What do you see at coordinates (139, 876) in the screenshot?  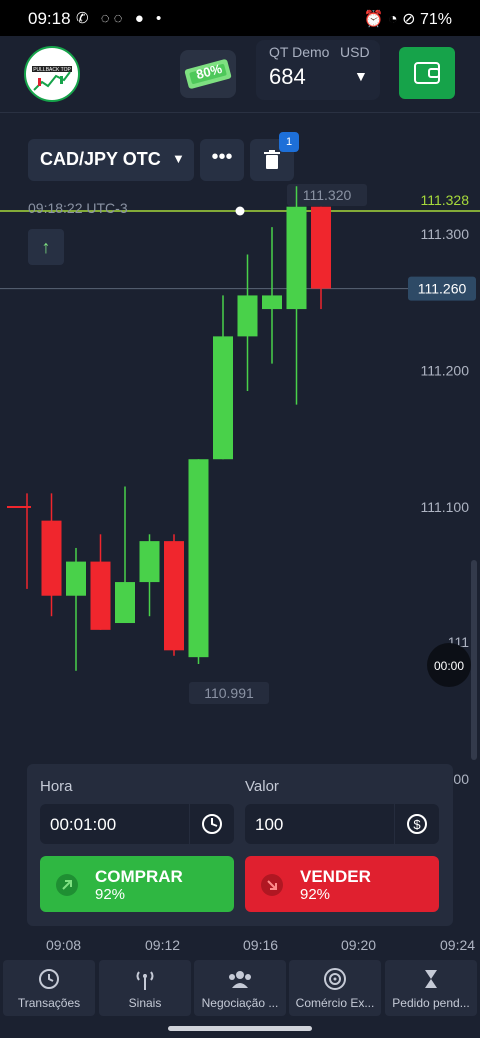 I see `buy-label: COMPRAR` at bounding box center [139, 876].